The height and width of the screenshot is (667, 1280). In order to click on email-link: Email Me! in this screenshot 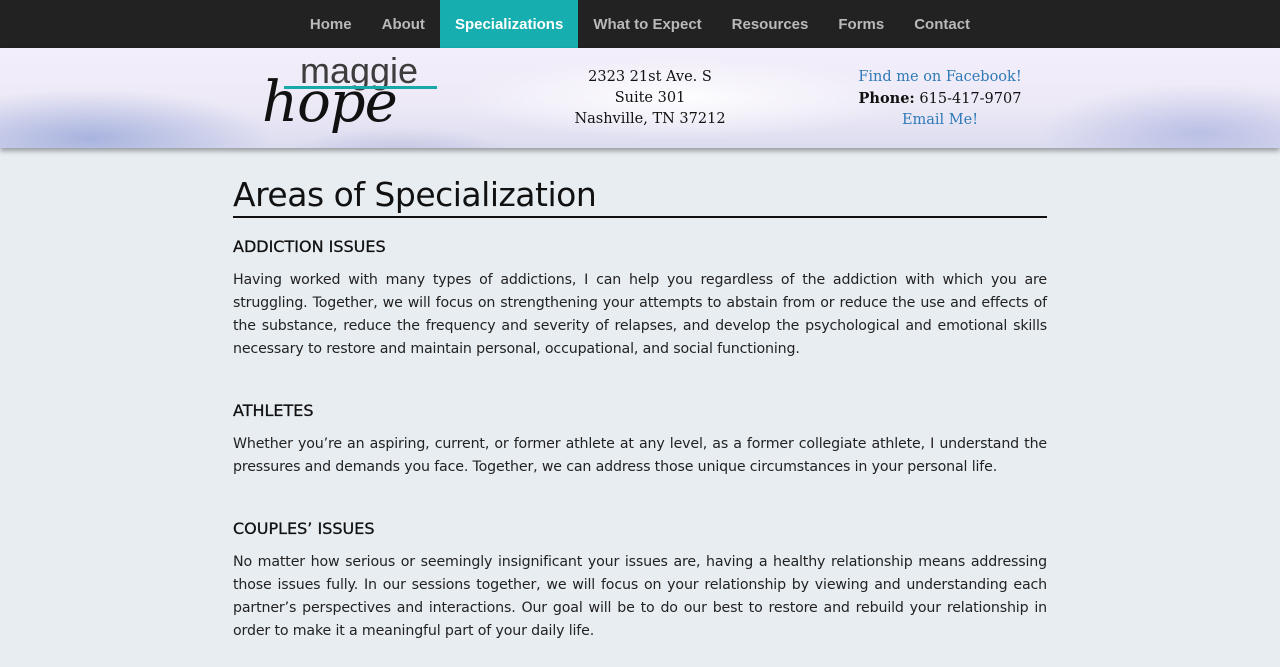, I will do `click(940, 120)`.